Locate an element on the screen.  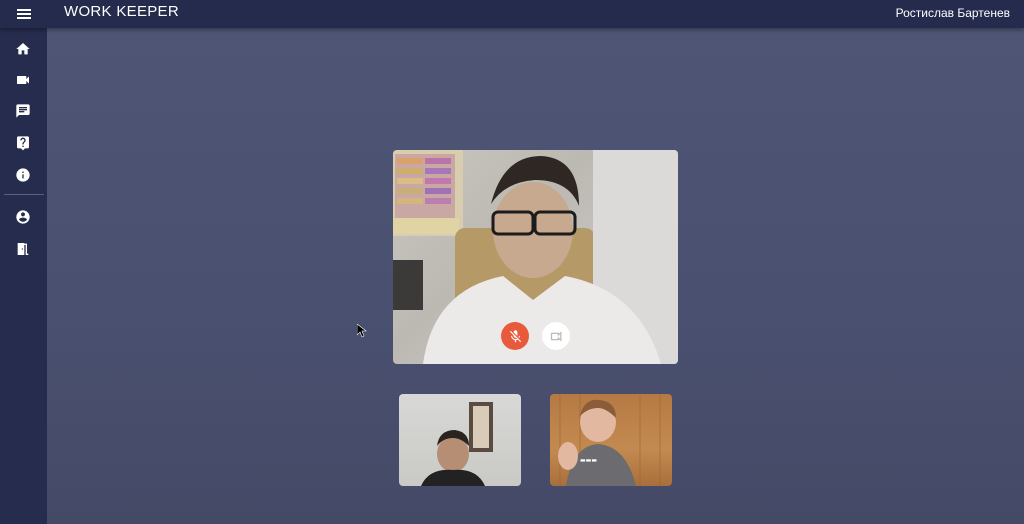
chat-icon is located at coordinates (23, 111).